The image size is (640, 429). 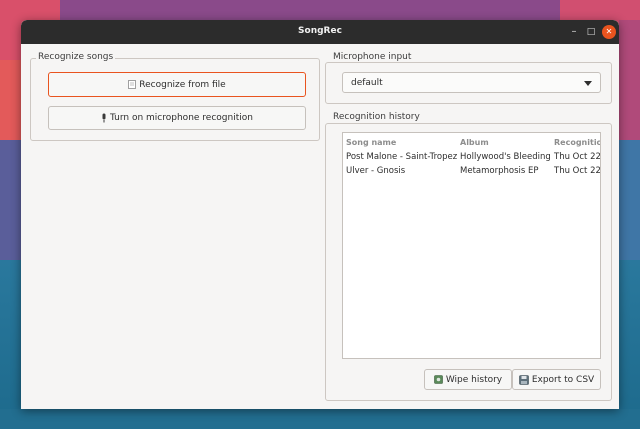 I want to click on column-header-recognition: Recognitio, so click(x=577, y=142).